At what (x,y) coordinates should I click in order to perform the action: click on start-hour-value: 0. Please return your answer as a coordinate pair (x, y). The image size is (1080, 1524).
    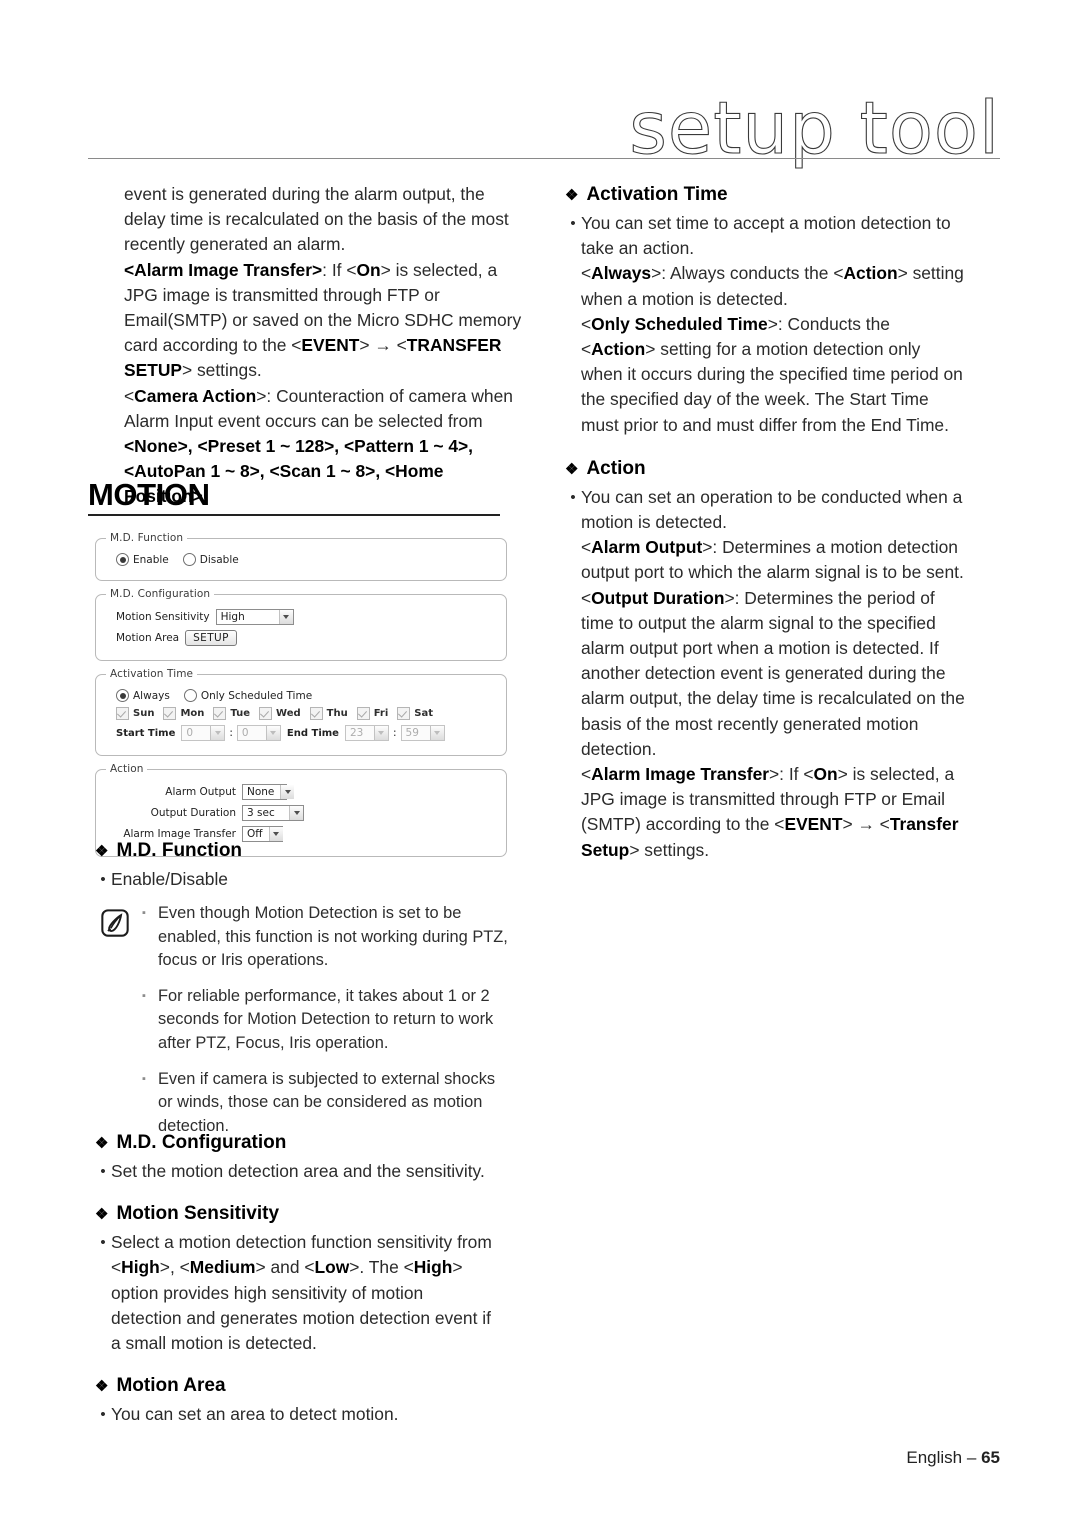
    Looking at the image, I should click on (190, 733).